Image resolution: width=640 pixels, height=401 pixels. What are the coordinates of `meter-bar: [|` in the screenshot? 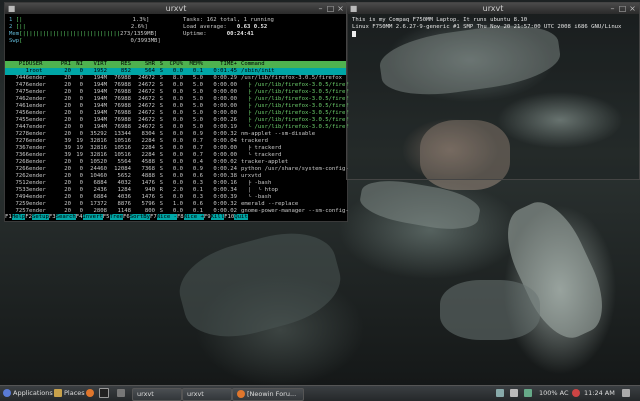 It's located at (19, 20).